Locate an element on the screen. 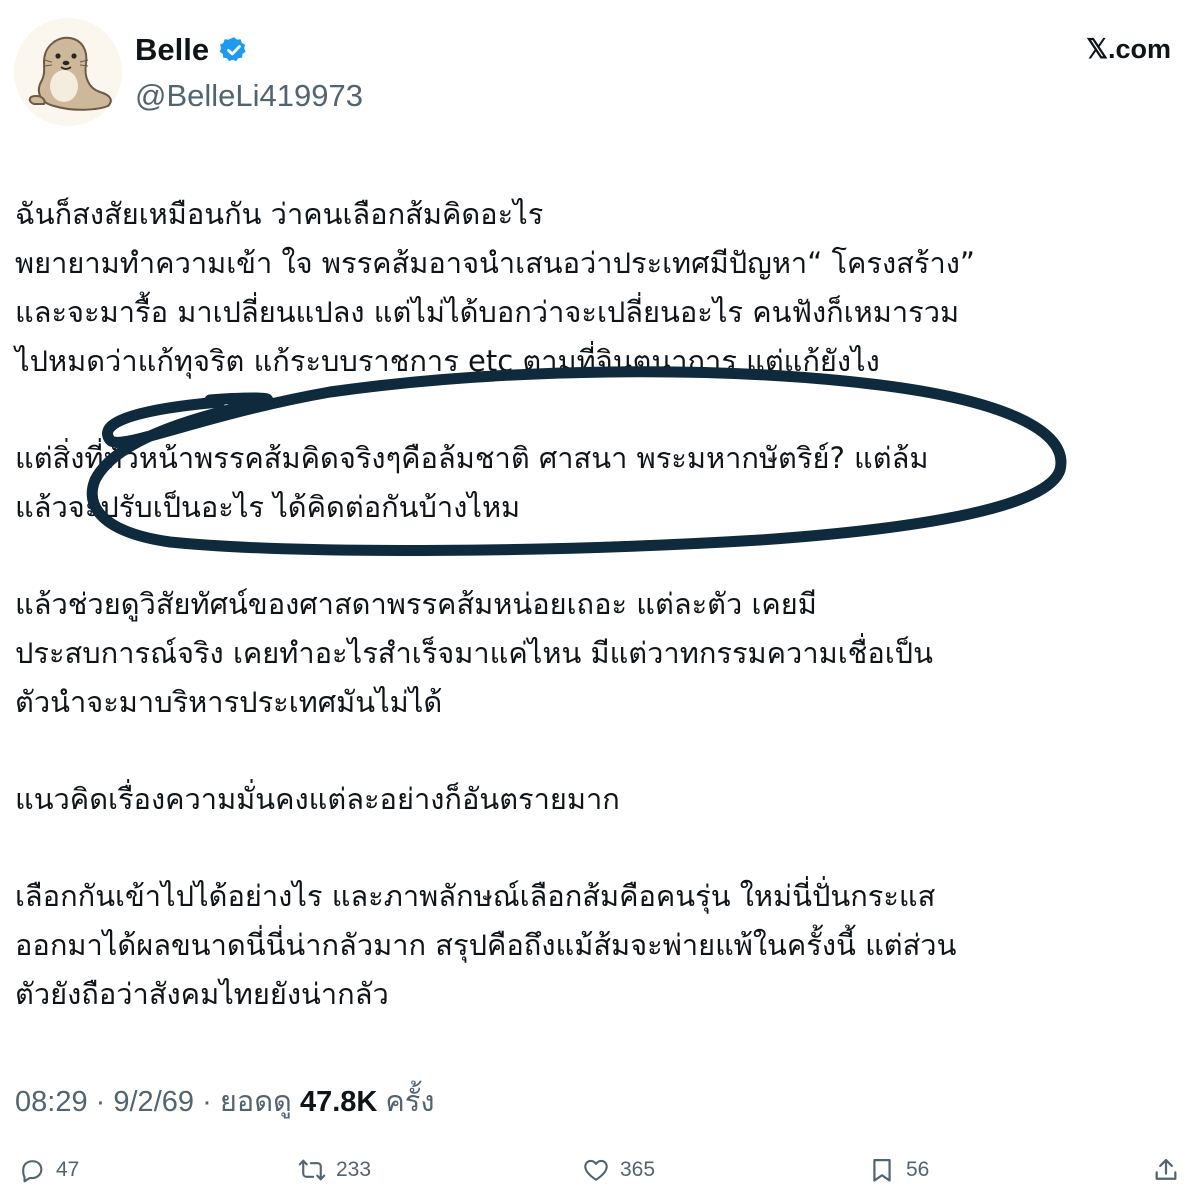  action-bar: 47 233 365 56 is located at coordinates (599, 1170).